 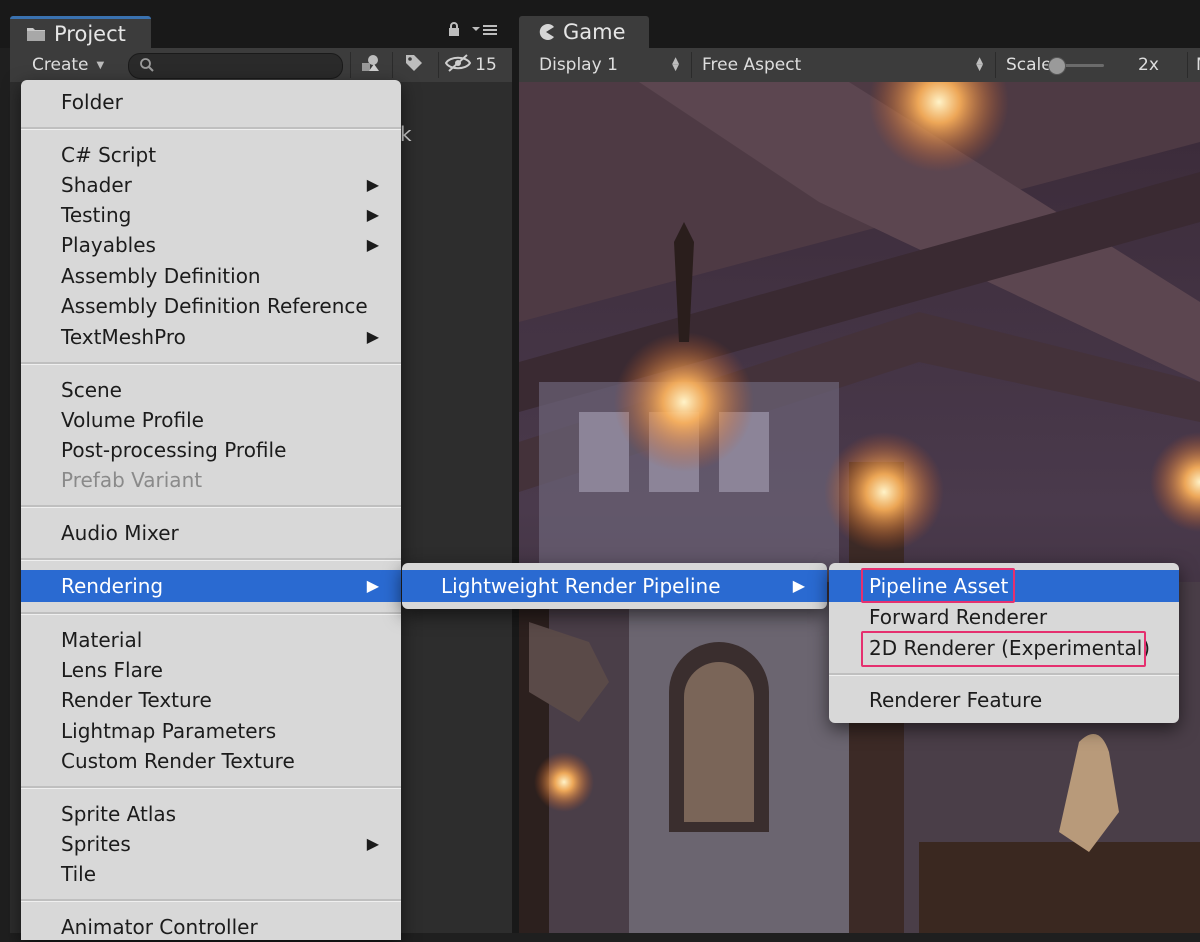 I want to click on menu-item-material: Material, so click(x=211, y=640).